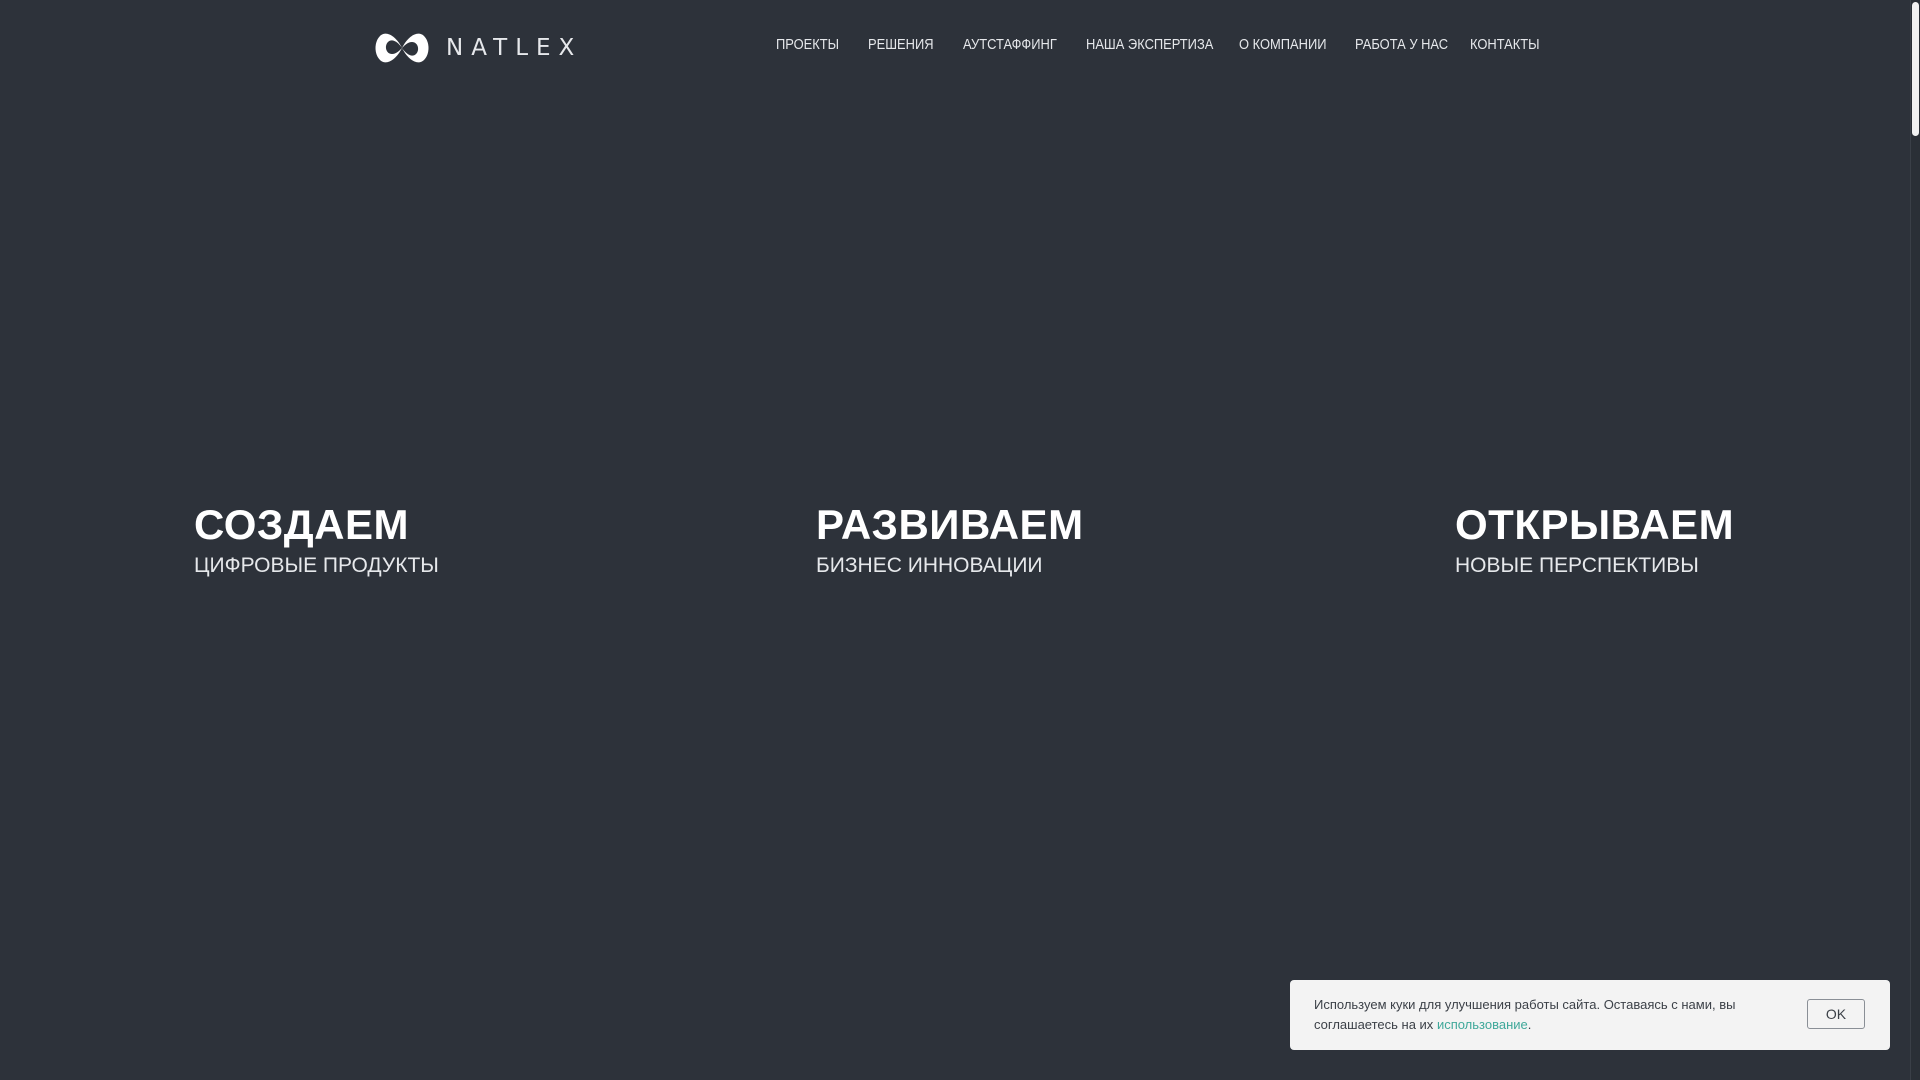  Describe the element at coordinates (1482, 1024) in the screenshot. I see `cookie-policy-link: использование` at that location.